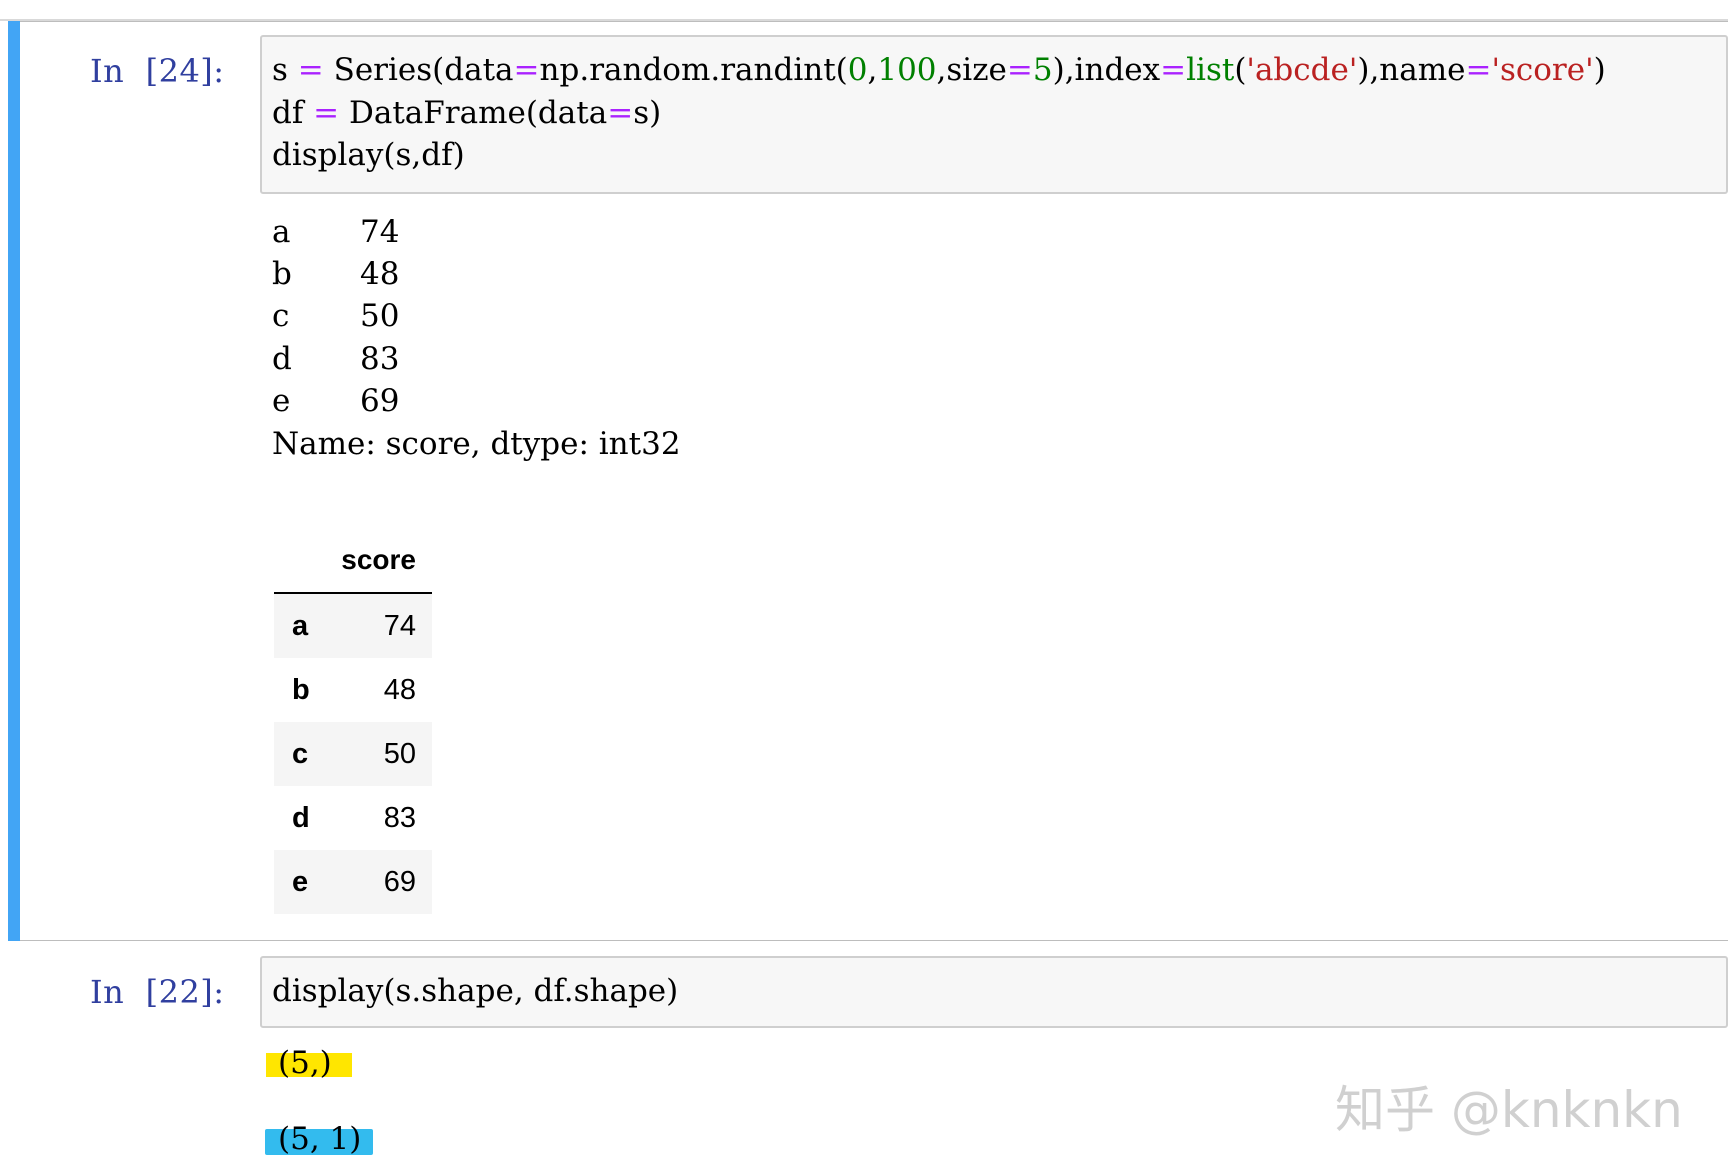 The height and width of the screenshot is (1174, 1728). I want to click on series-value: 50, so click(379, 316).